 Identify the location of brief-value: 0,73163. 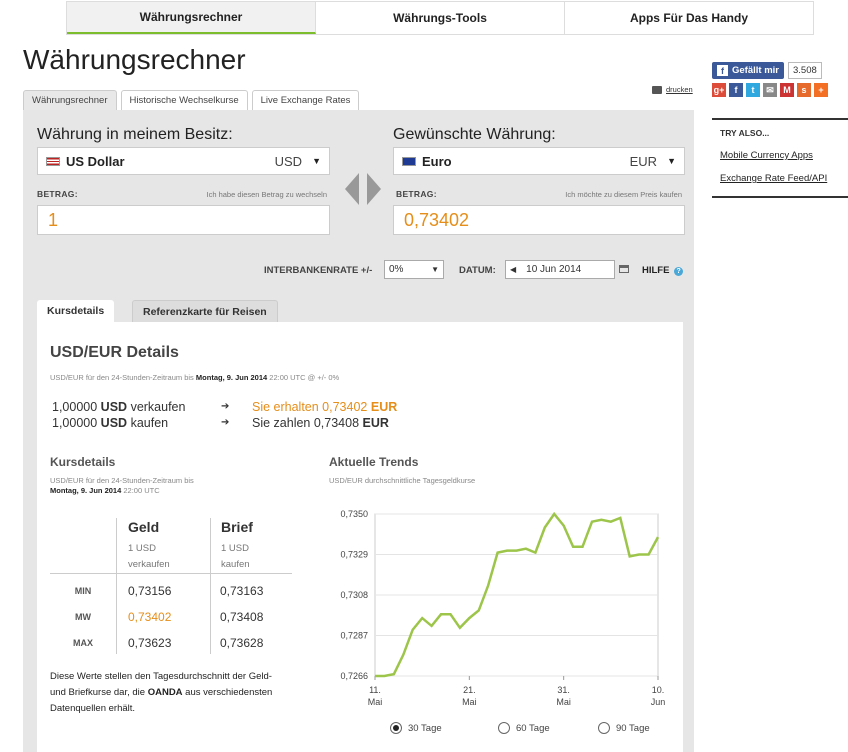
(242, 591).